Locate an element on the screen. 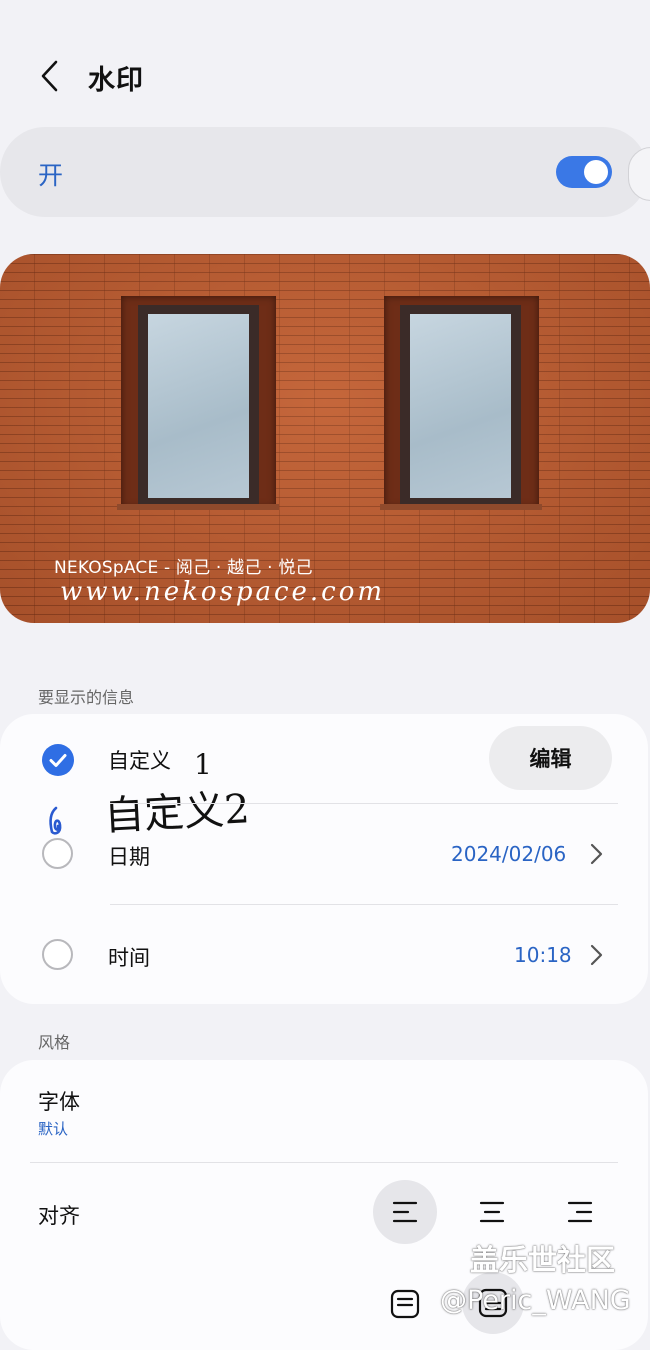 This screenshot has width=650, height=1350. time-label: 时间 is located at coordinates (129, 958).